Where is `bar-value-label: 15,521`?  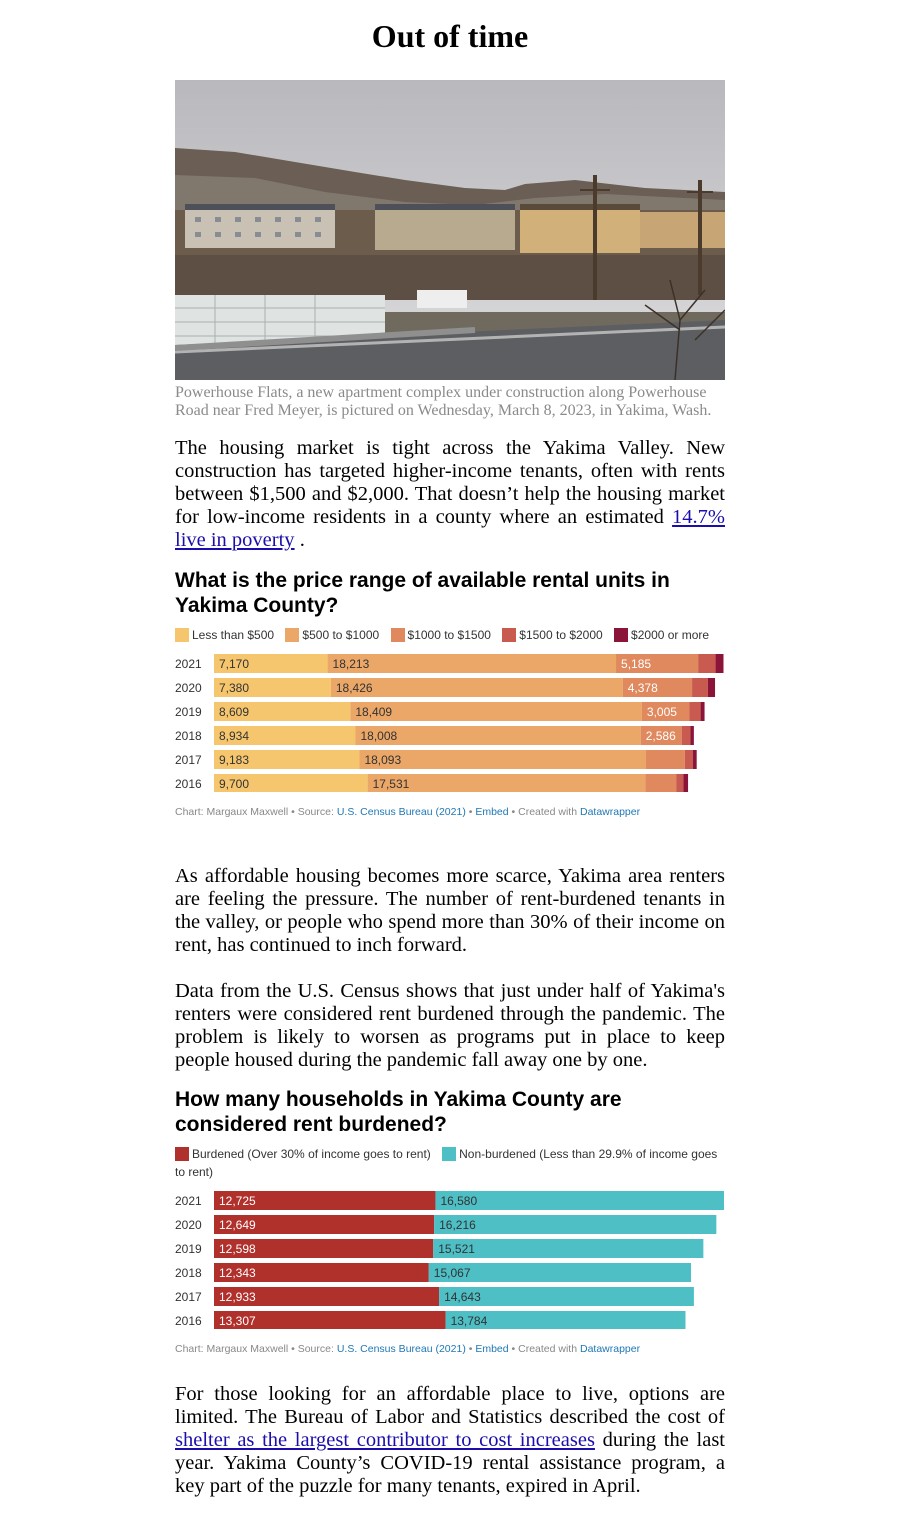
bar-value-label: 15,521 is located at coordinates (456, 1249).